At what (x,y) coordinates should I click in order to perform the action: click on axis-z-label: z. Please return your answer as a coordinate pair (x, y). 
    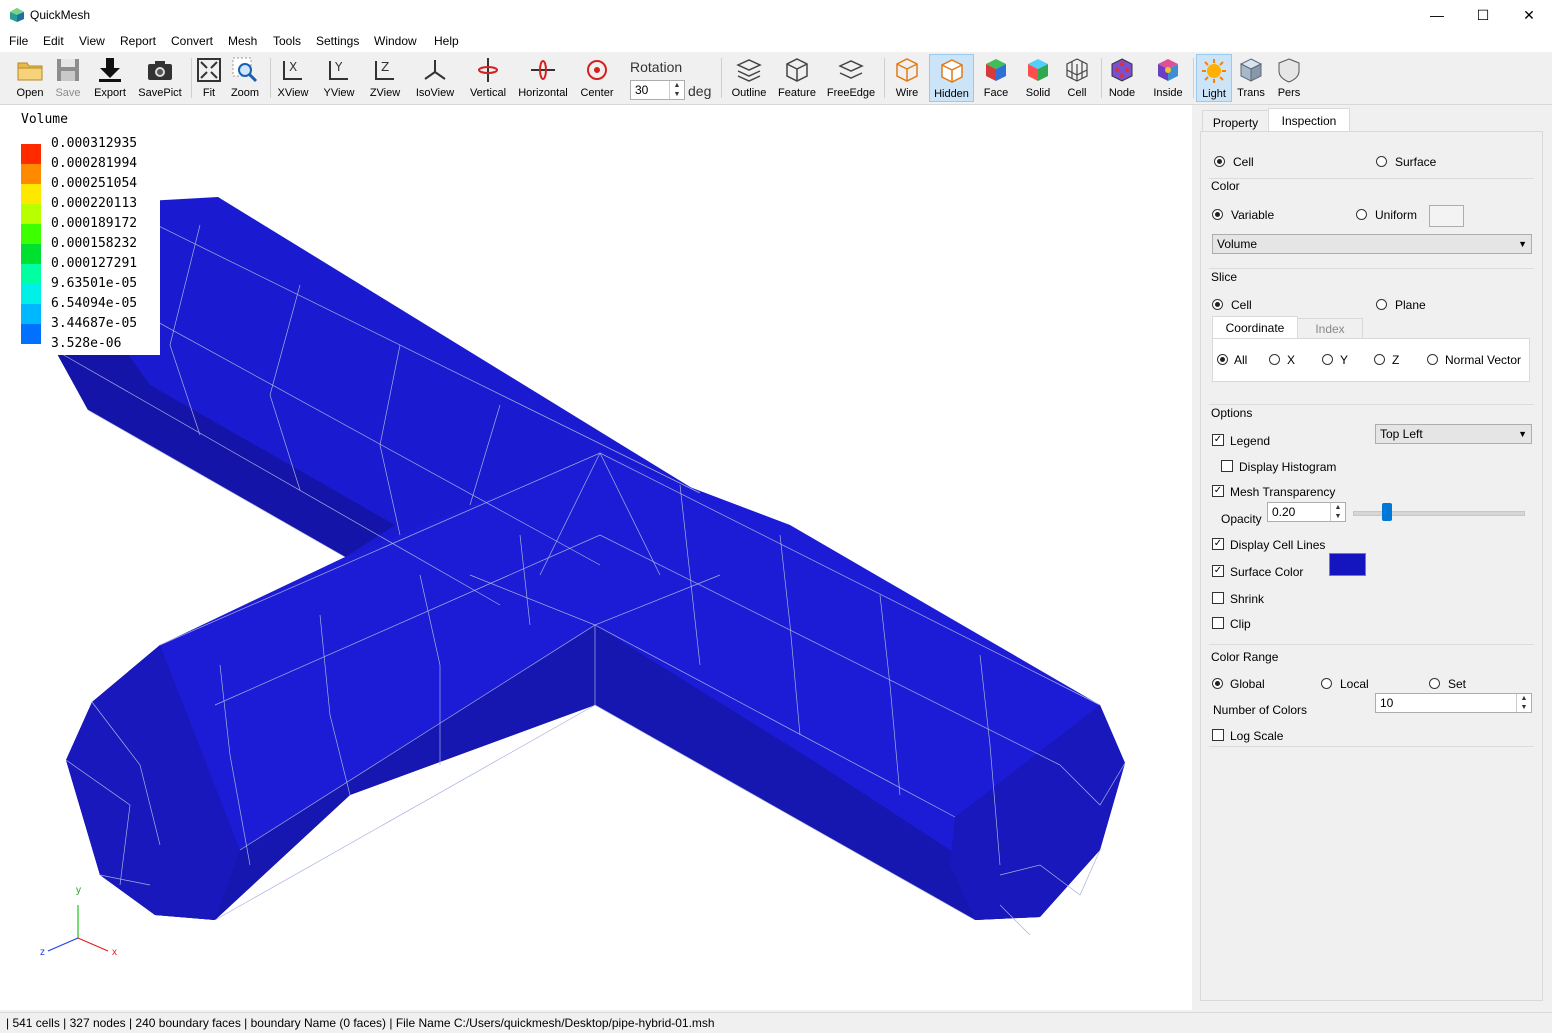
    Looking at the image, I should click on (42, 952).